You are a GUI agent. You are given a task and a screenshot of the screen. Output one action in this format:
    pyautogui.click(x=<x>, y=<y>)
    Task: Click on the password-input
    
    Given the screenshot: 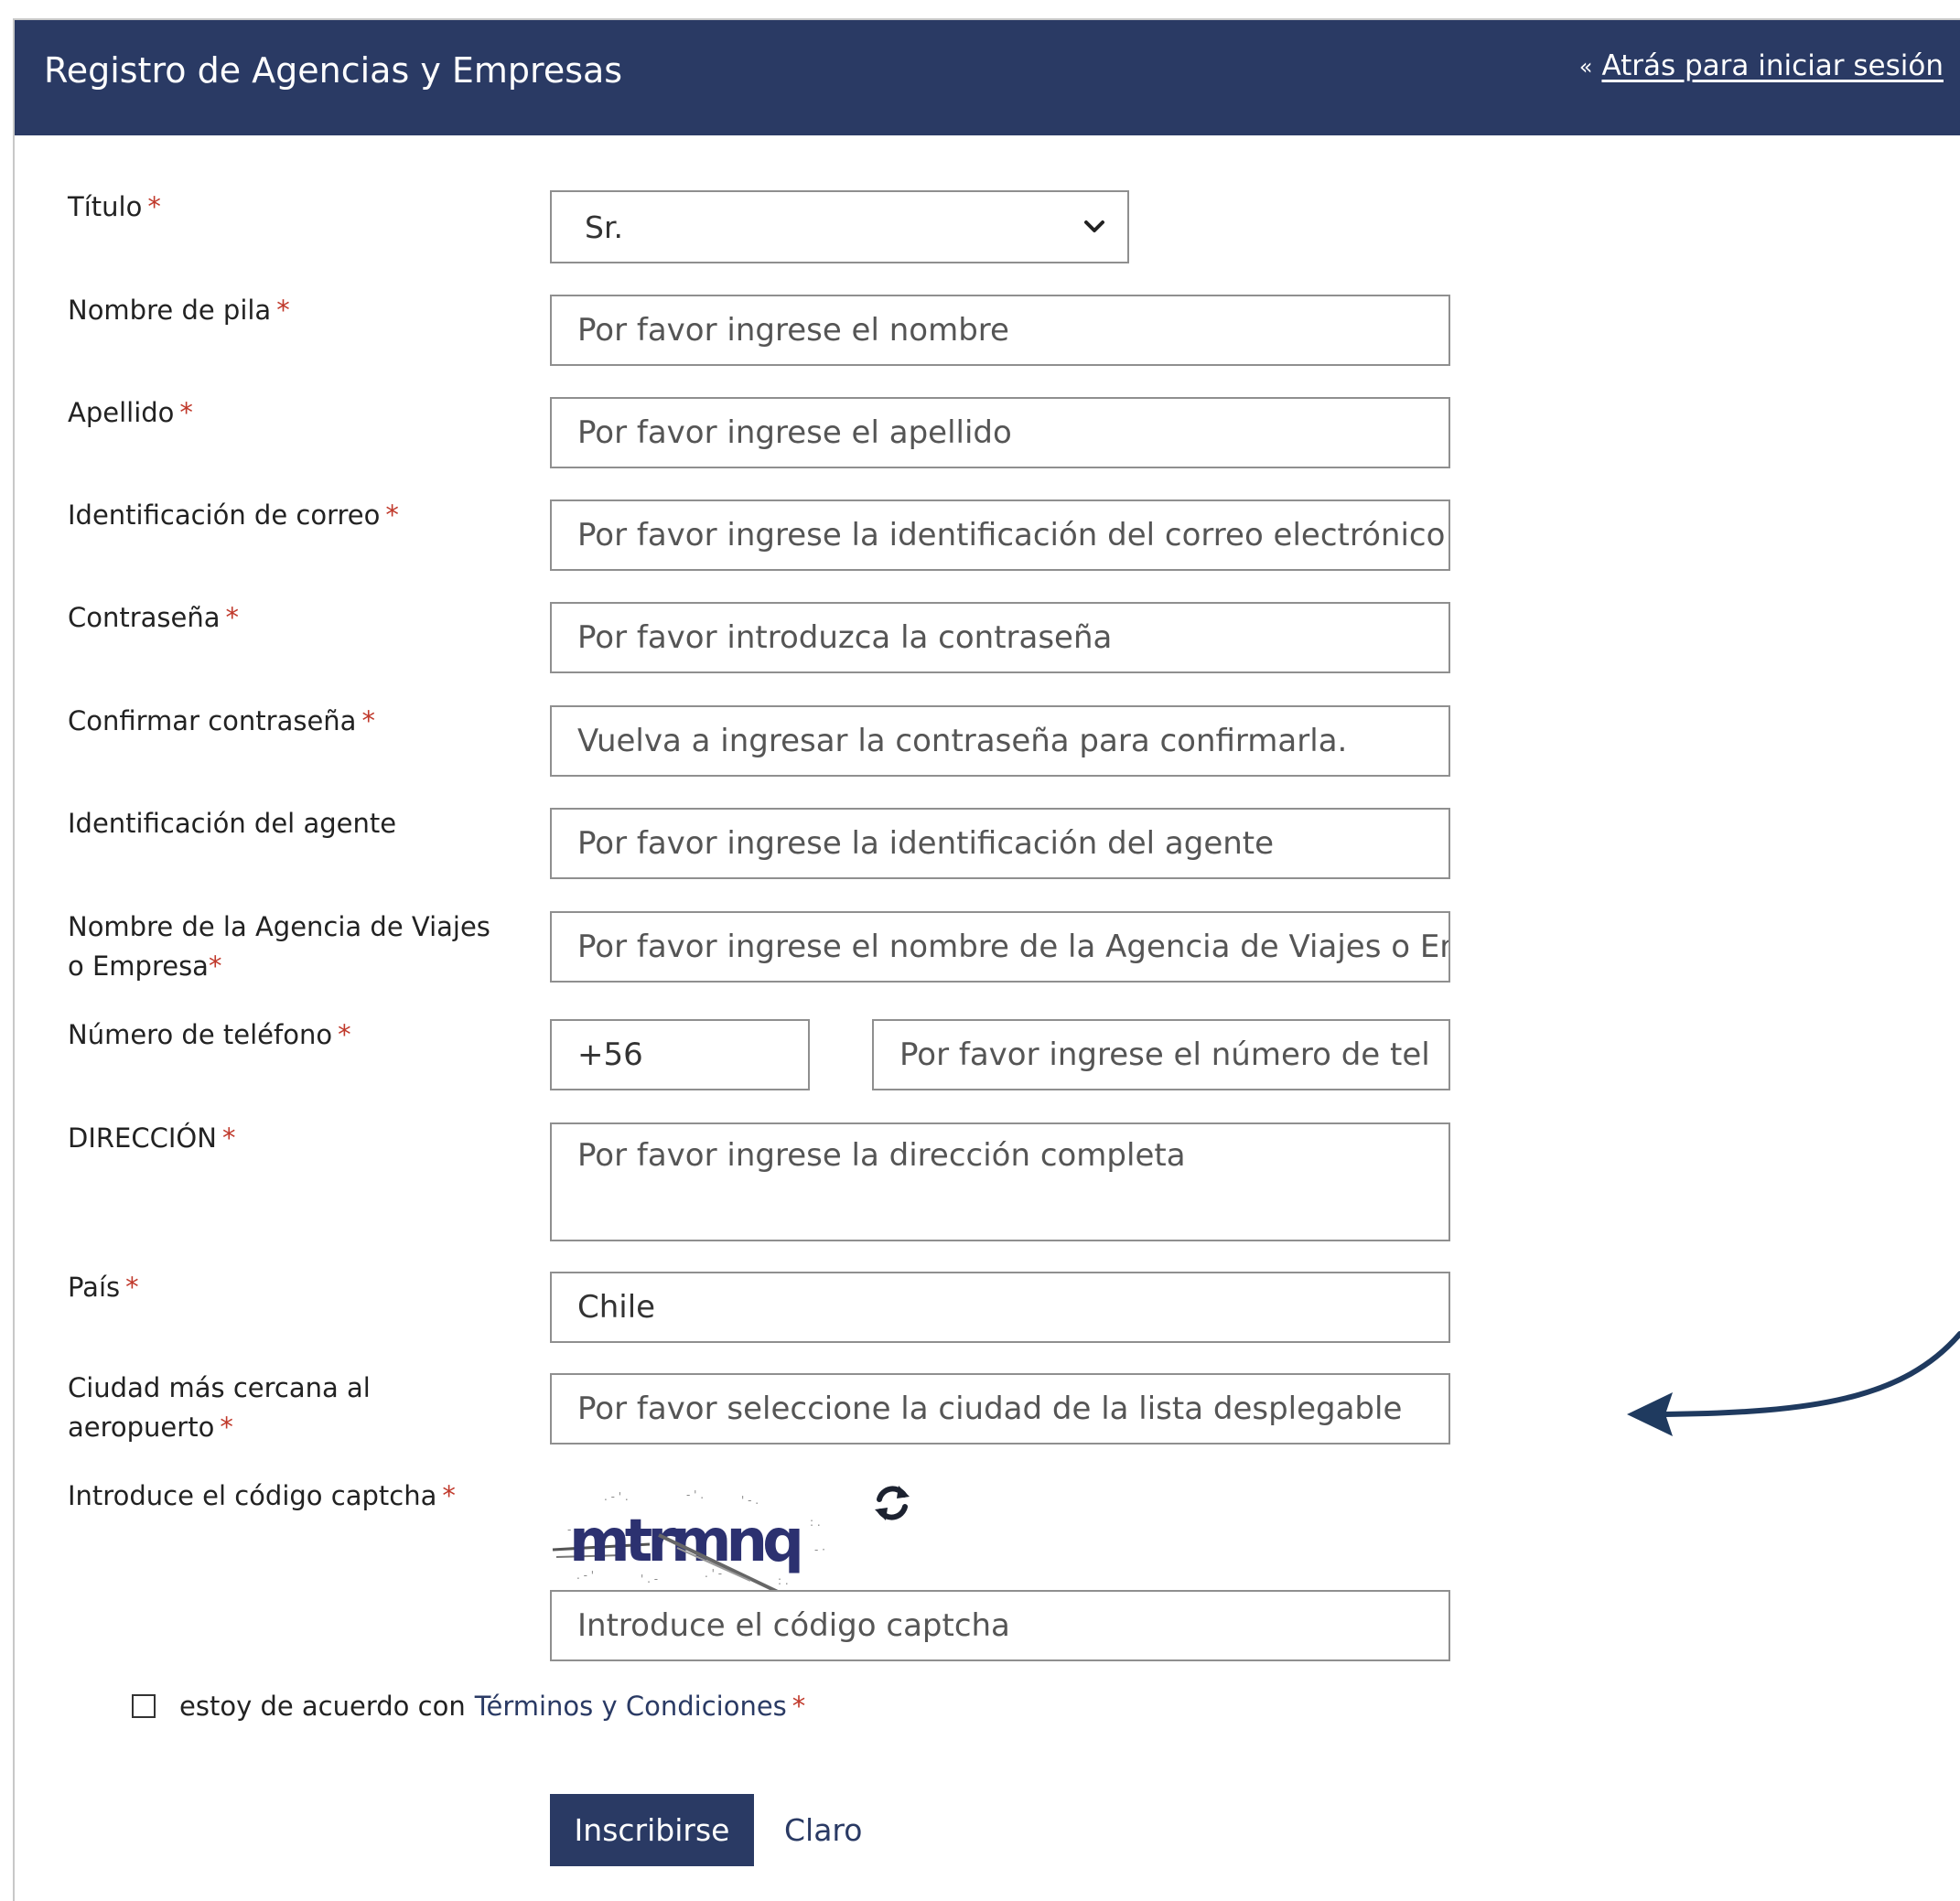 What is the action you would take?
    pyautogui.click(x=1000, y=637)
    